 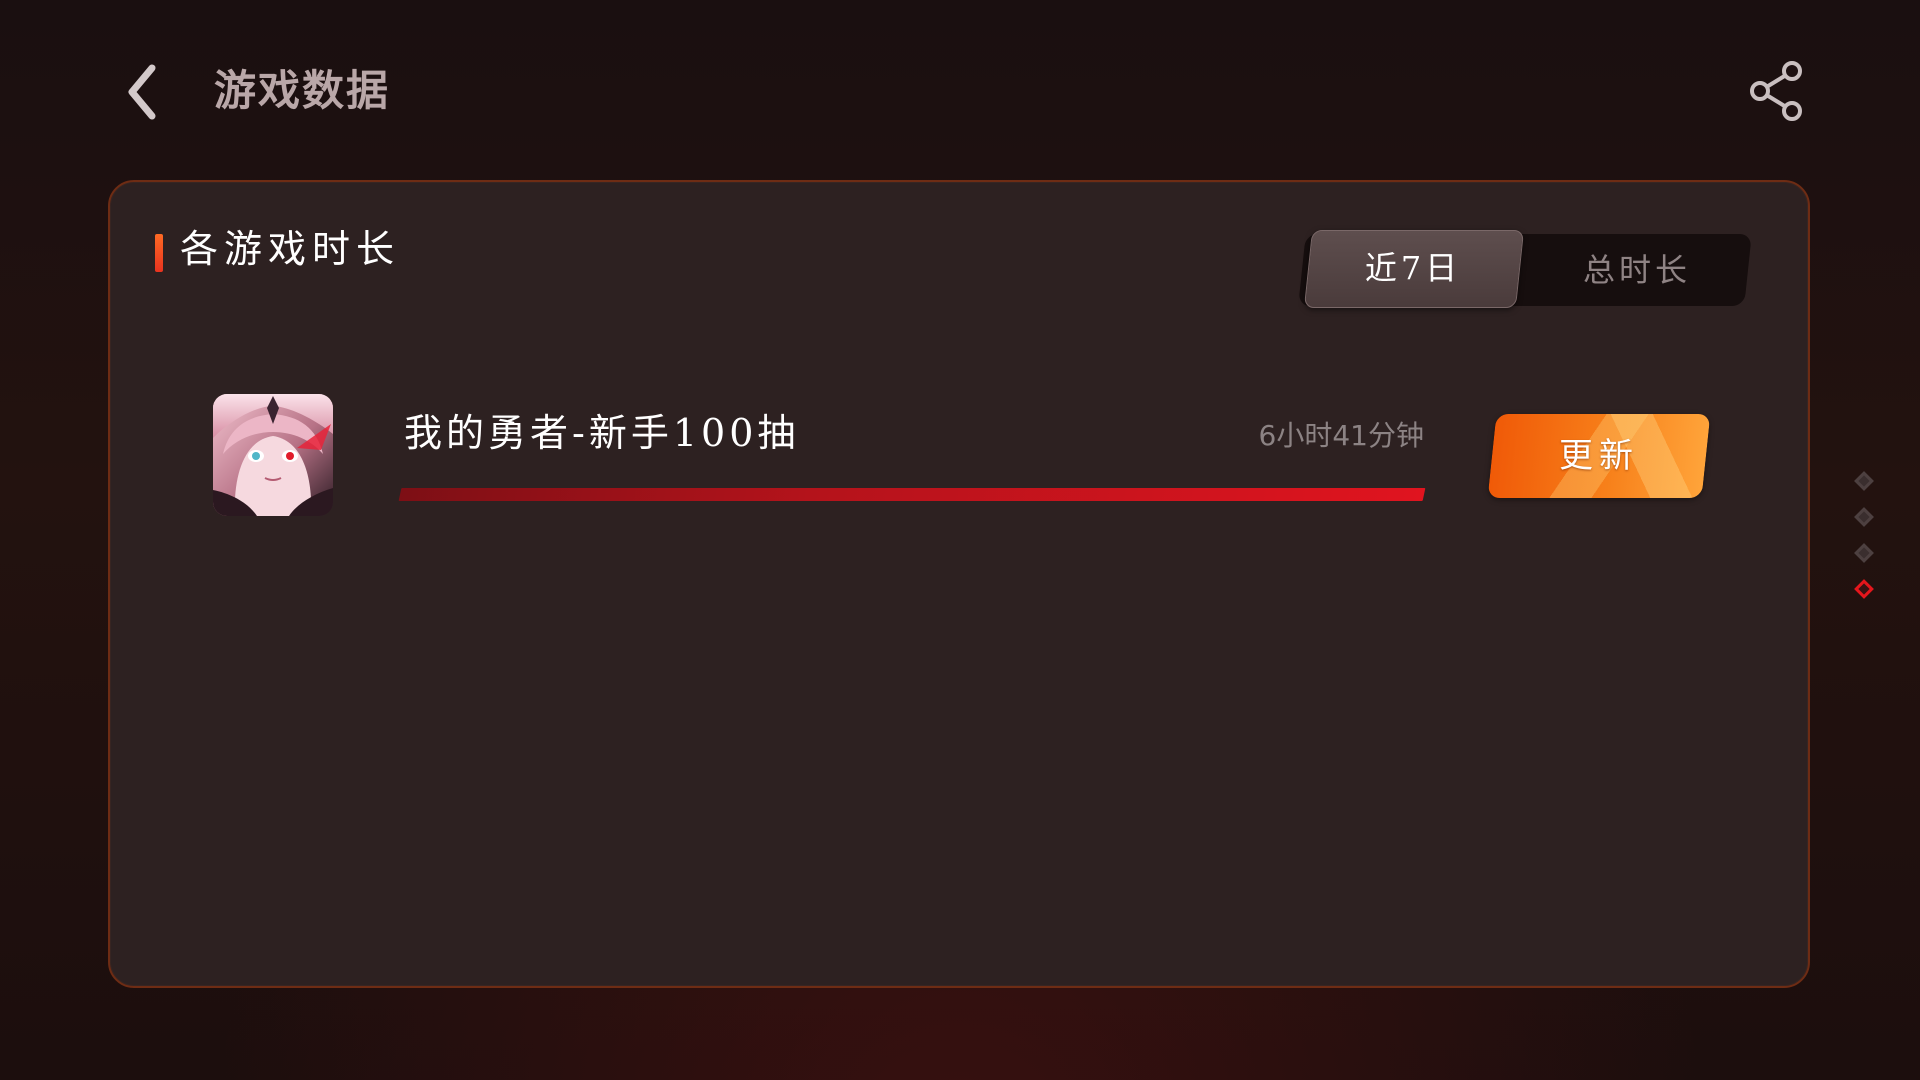 What do you see at coordinates (602, 433) in the screenshot?
I see `game-name: 我的勇者-新手100抽` at bounding box center [602, 433].